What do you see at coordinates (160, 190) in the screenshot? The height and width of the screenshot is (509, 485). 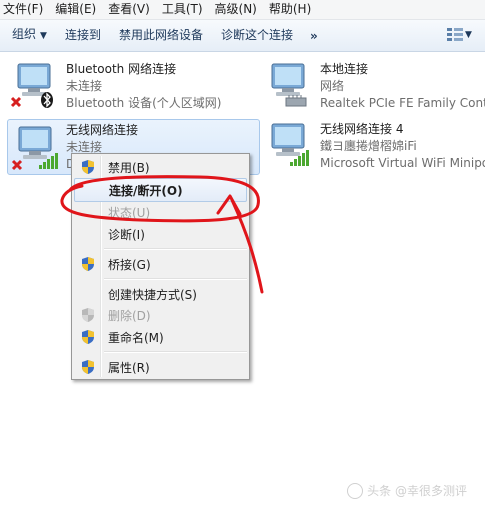 I see `menu-item-connect-disconnect: 连接/断开(O)` at bounding box center [160, 190].